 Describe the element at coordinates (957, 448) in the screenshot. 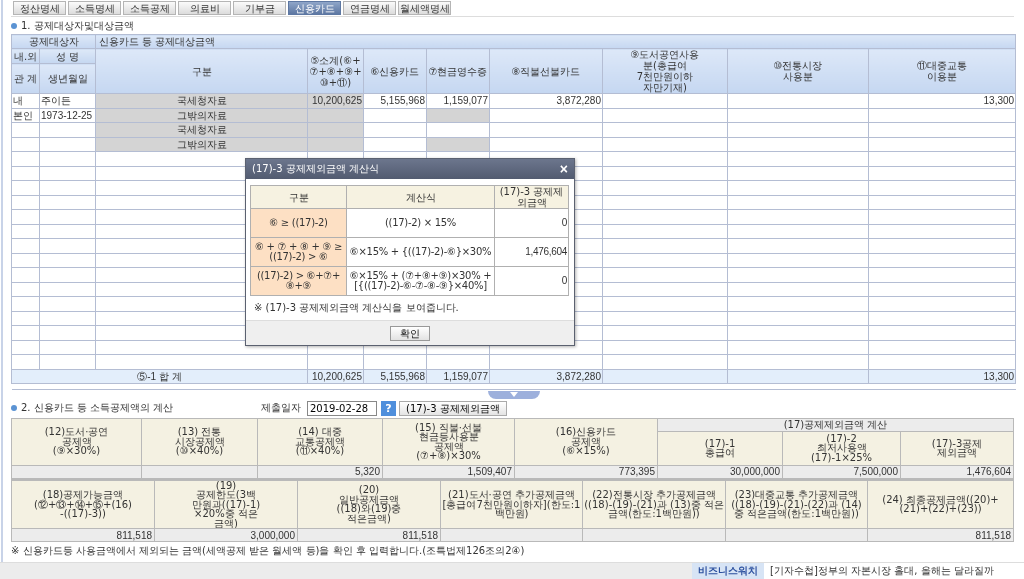

I see `column-header: (17)-3공제 제외금액` at that location.